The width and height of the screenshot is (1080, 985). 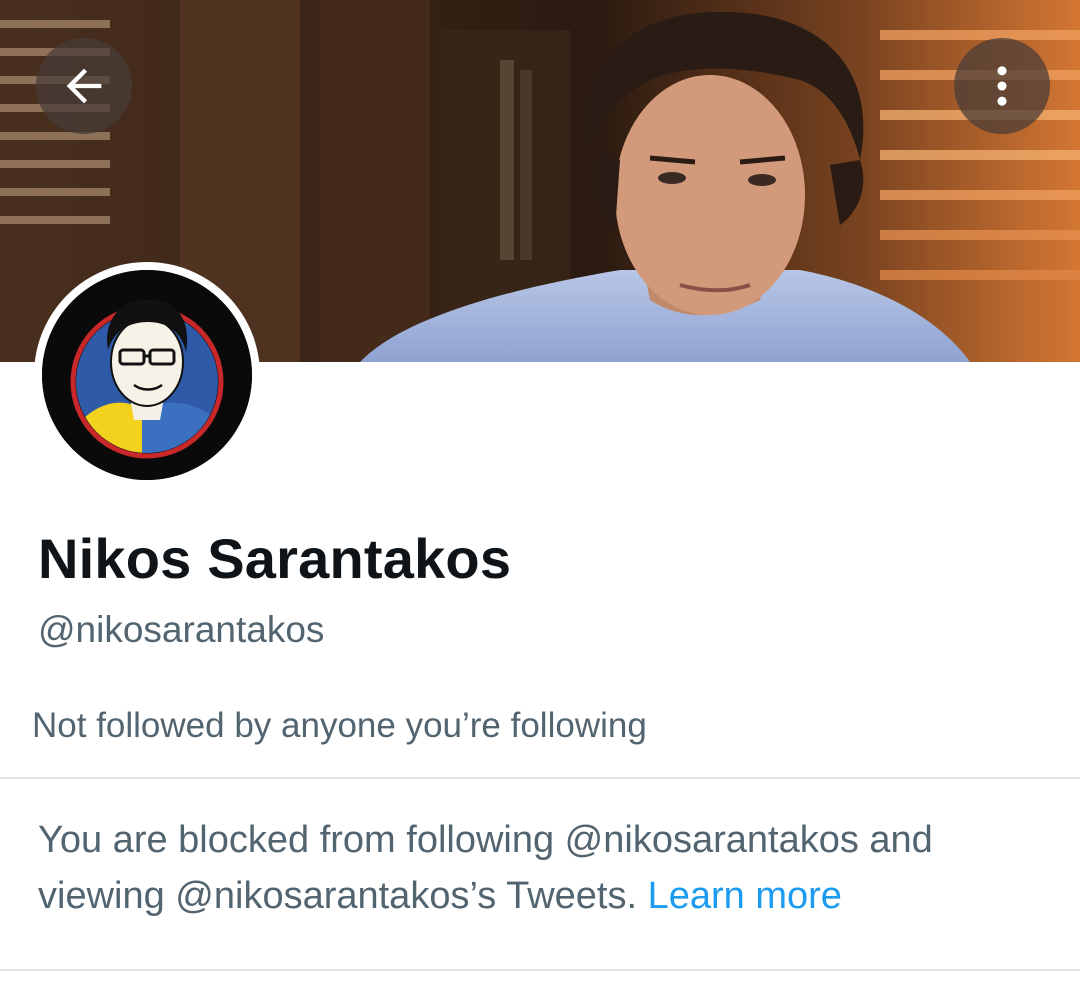 I want to click on avatar-frame, so click(x=147, y=375).